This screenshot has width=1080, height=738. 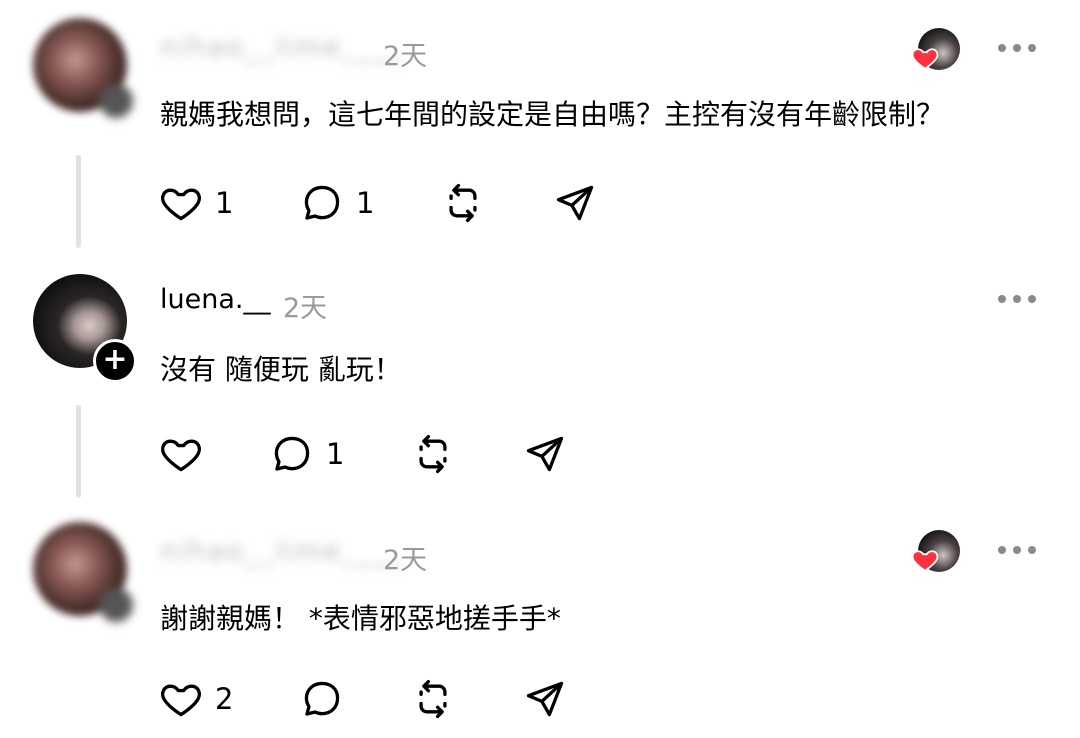 I want to click on like-button, so click(x=181, y=454).